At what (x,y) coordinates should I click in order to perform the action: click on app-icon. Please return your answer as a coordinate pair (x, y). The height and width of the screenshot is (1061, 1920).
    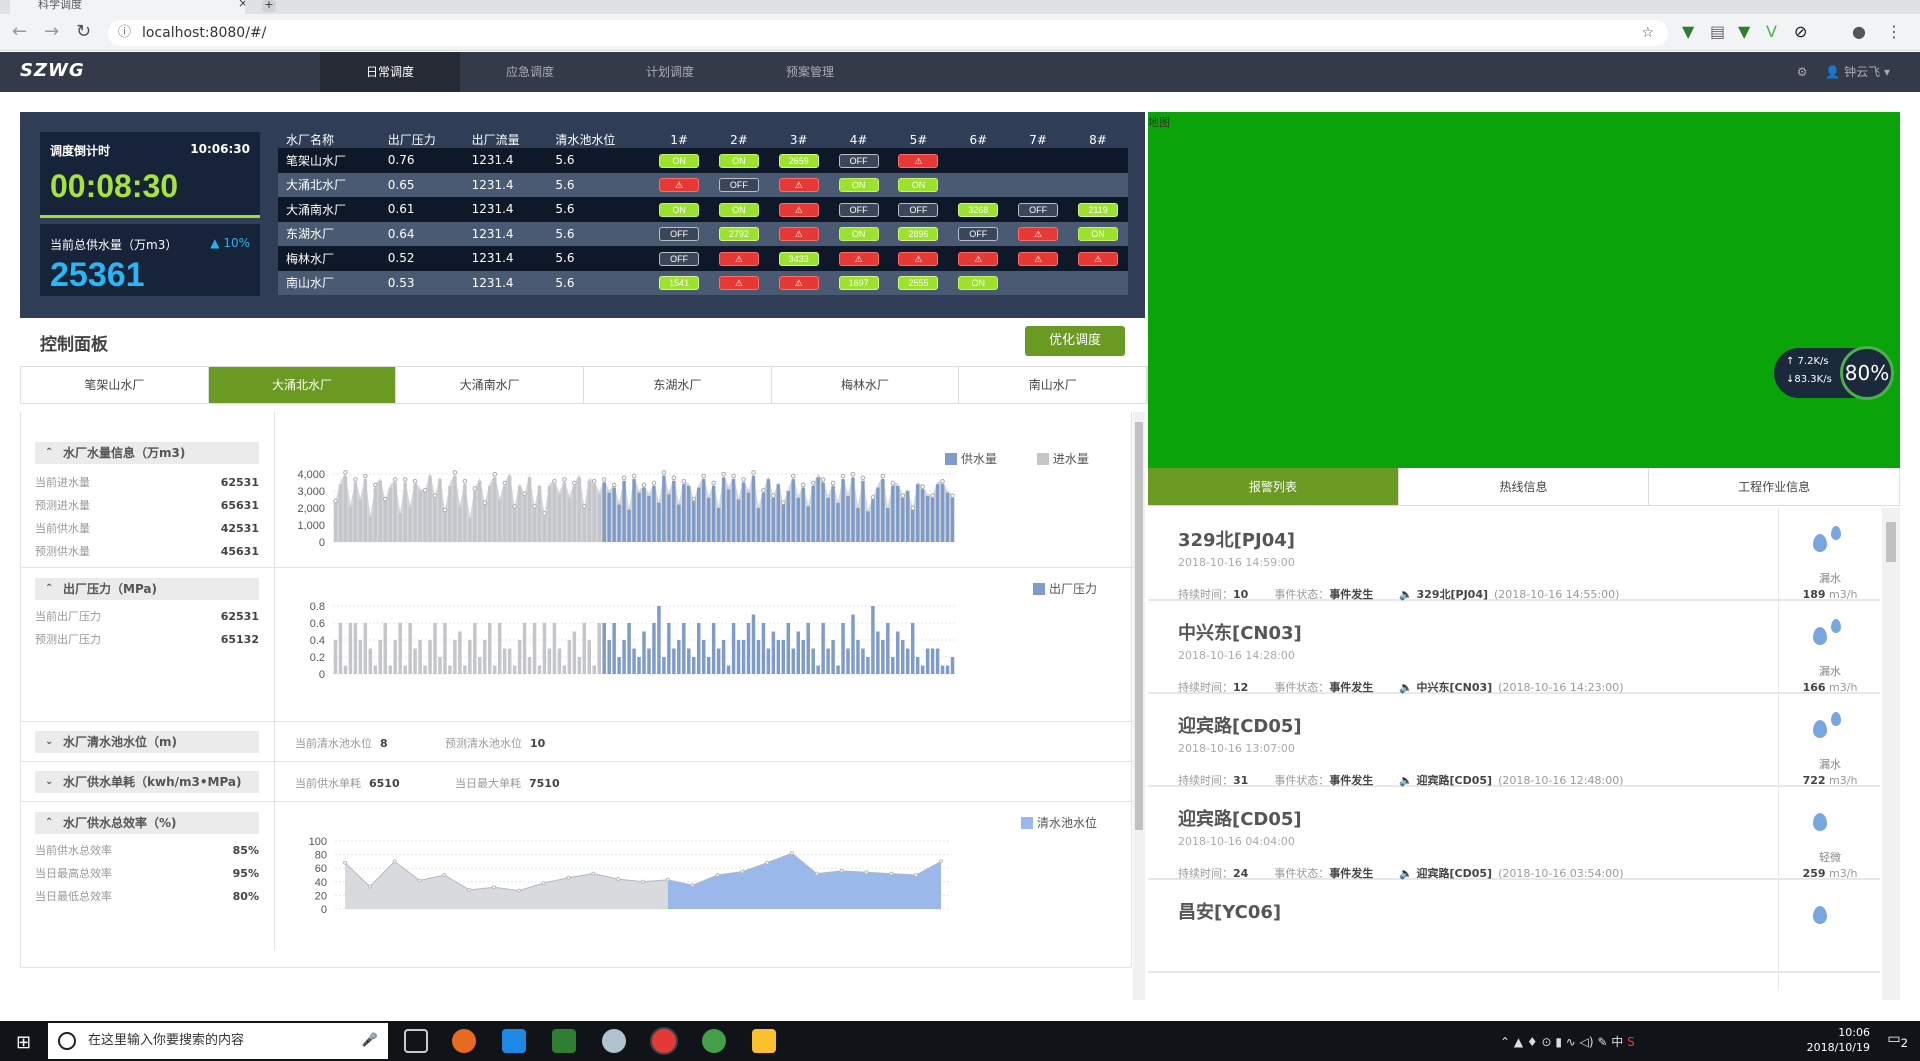
    Looking at the image, I should click on (614, 1041).